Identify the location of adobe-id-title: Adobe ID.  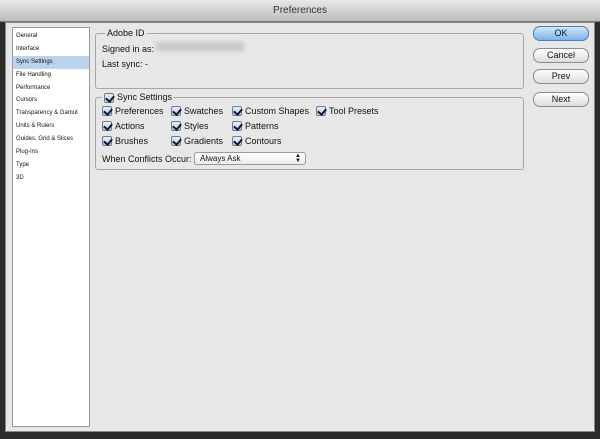
(126, 33).